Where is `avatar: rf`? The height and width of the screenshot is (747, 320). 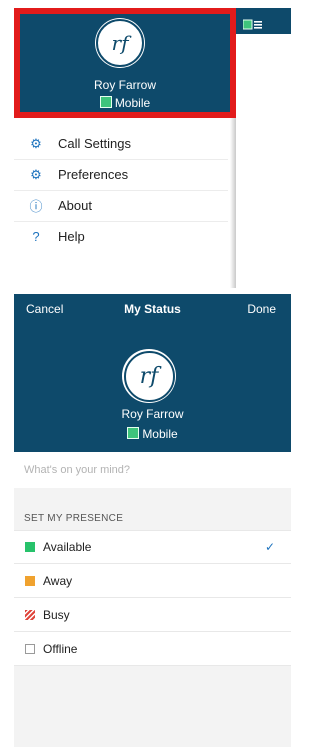
avatar: rf is located at coordinates (149, 376).